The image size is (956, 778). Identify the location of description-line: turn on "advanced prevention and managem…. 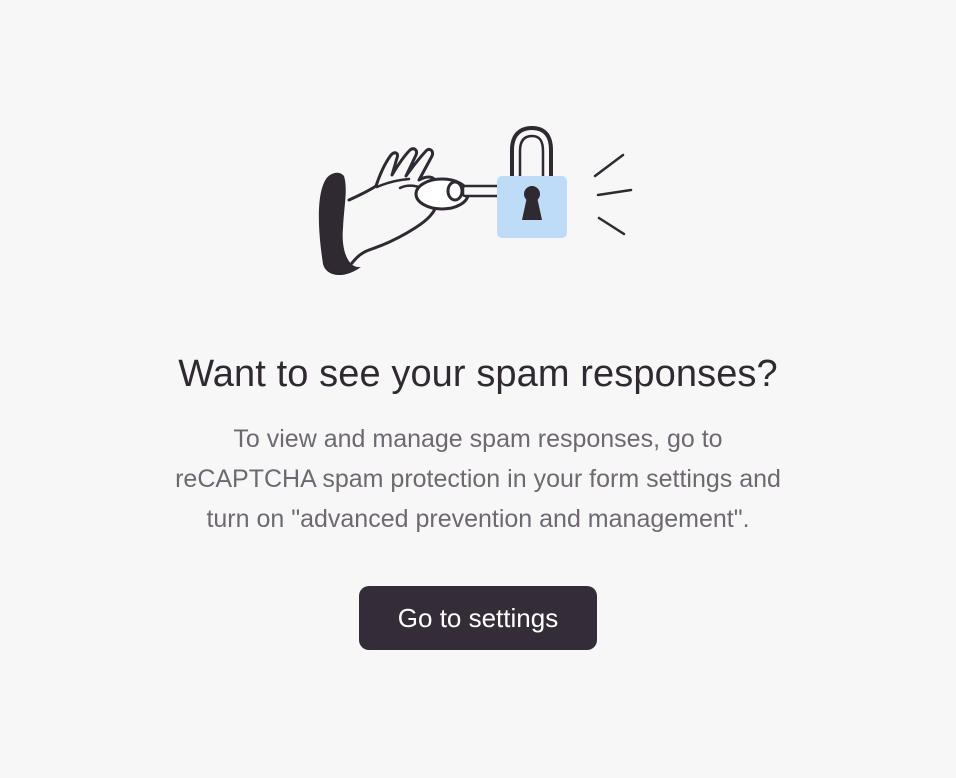
(478, 519).